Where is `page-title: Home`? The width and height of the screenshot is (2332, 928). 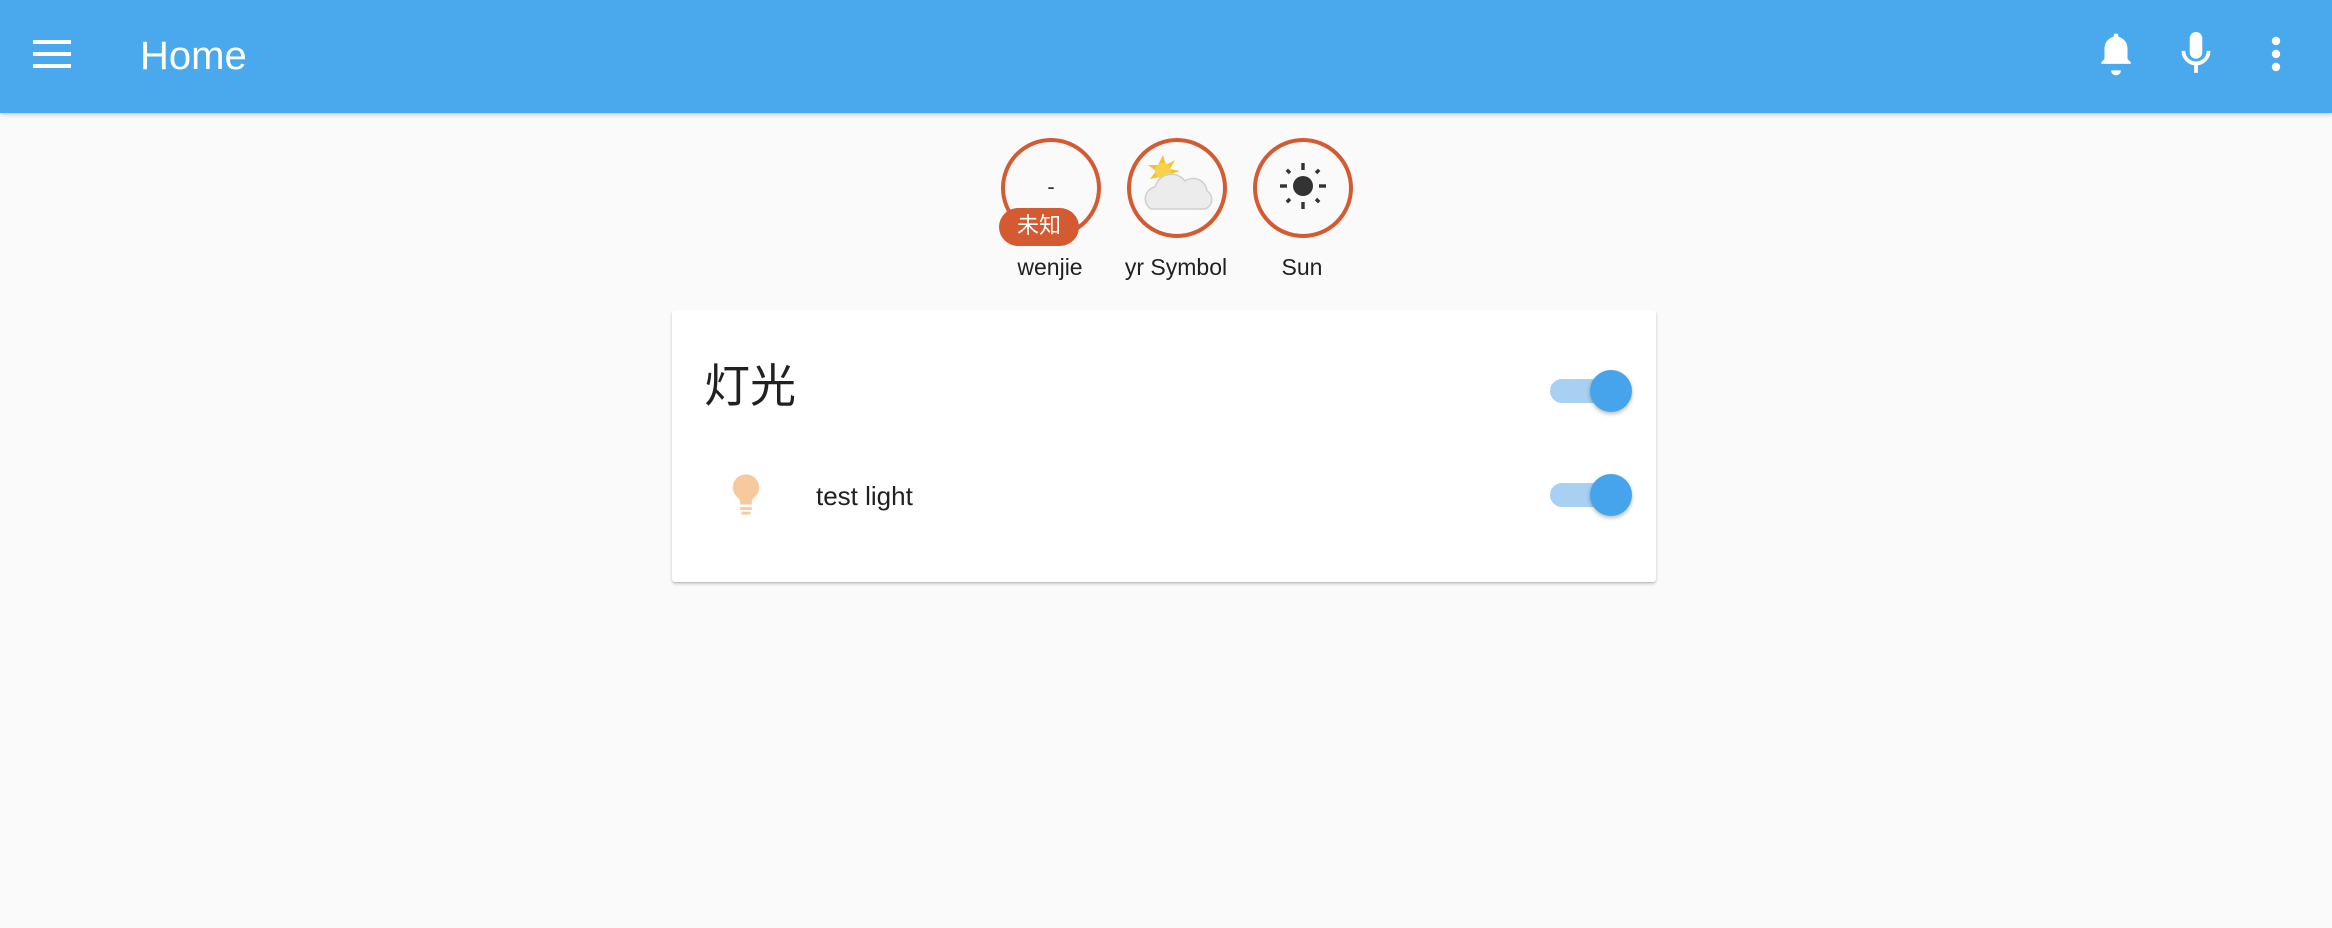
page-title: Home is located at coordinates (193, 56).